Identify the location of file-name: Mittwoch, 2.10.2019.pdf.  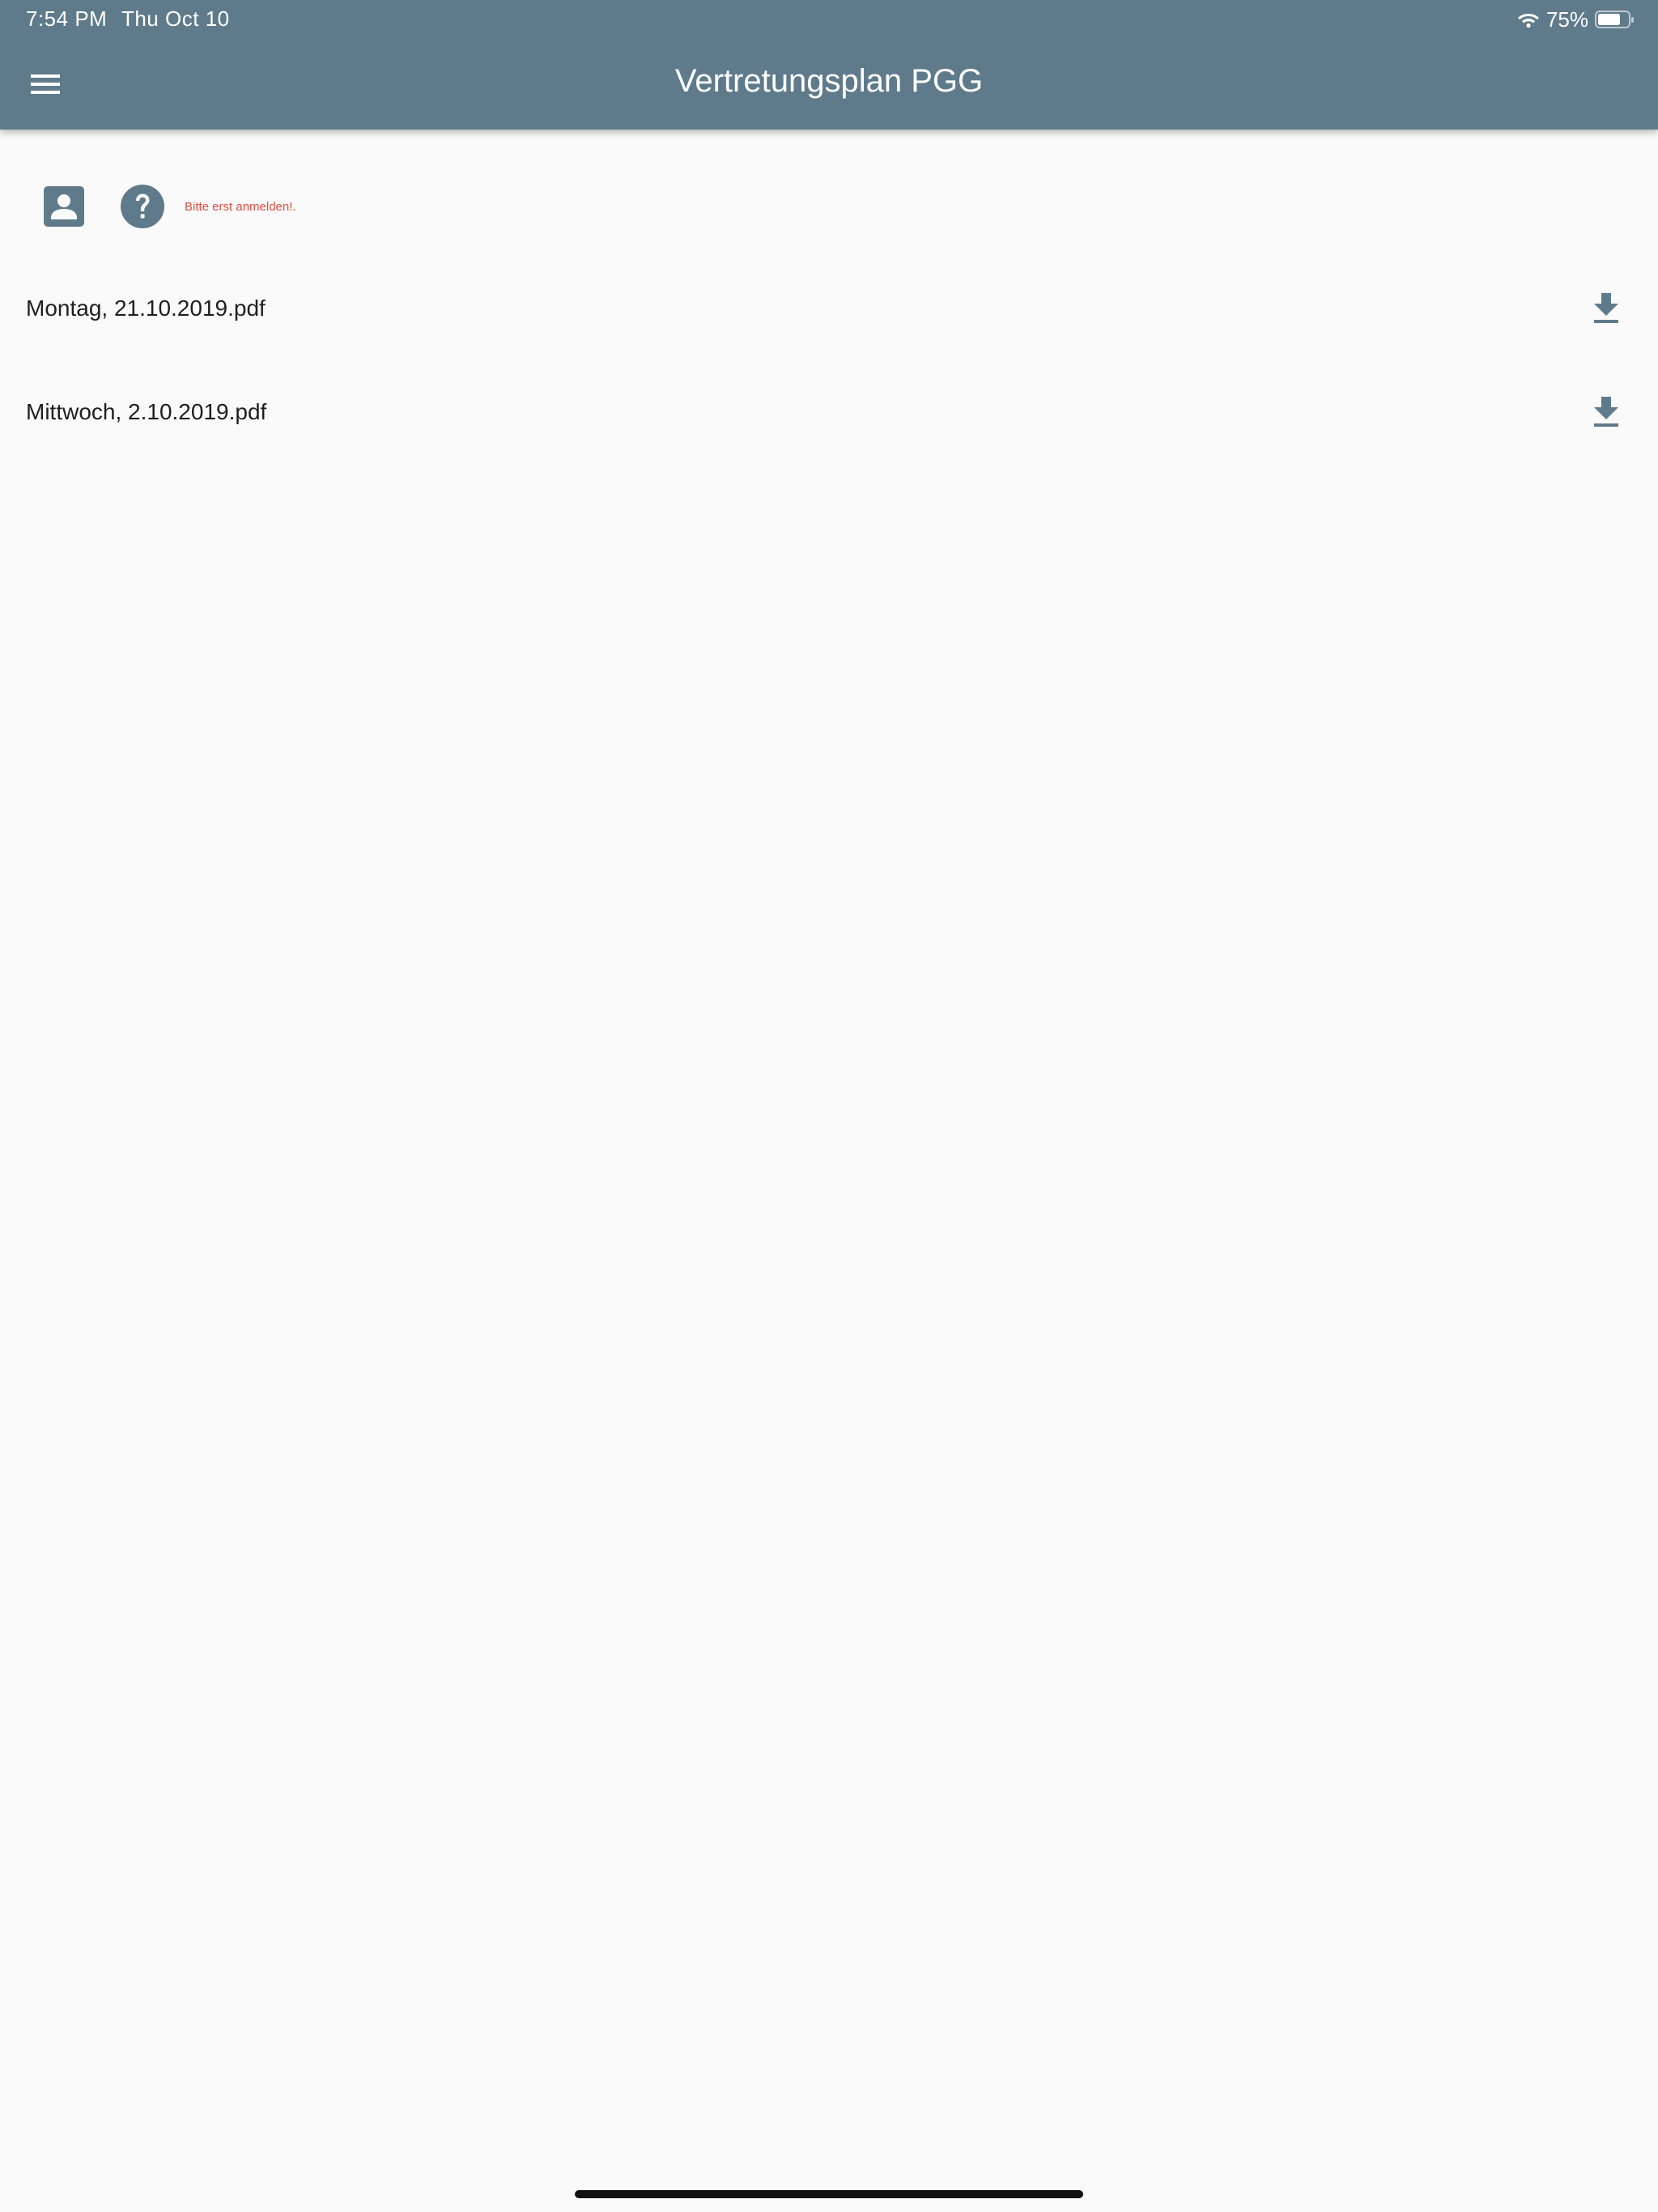
(146, 412).